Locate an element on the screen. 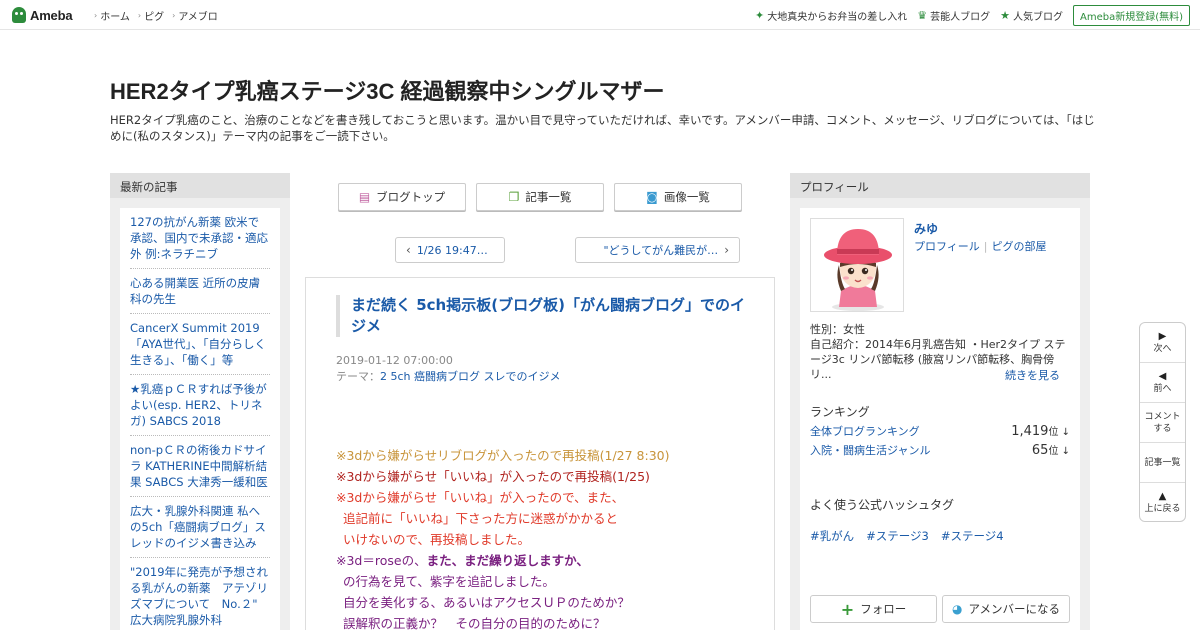 The height and width of the screenshot is (630, 1200). ameba-logo-icon is located at coordinates (19, 15).